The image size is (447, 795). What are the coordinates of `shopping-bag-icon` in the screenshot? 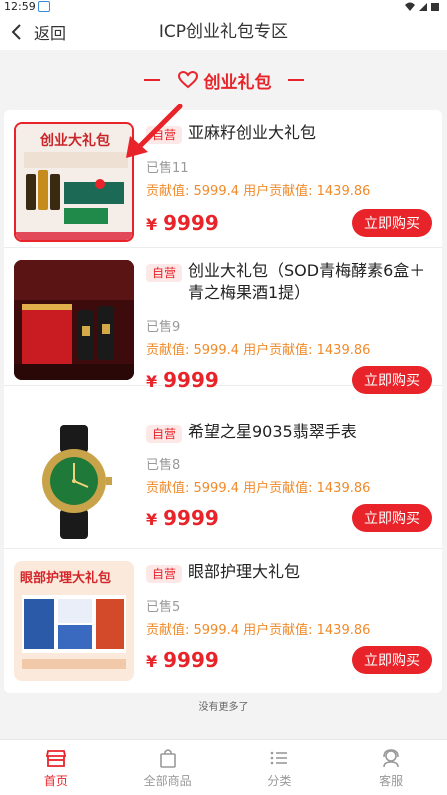 It's located at (167, 758).